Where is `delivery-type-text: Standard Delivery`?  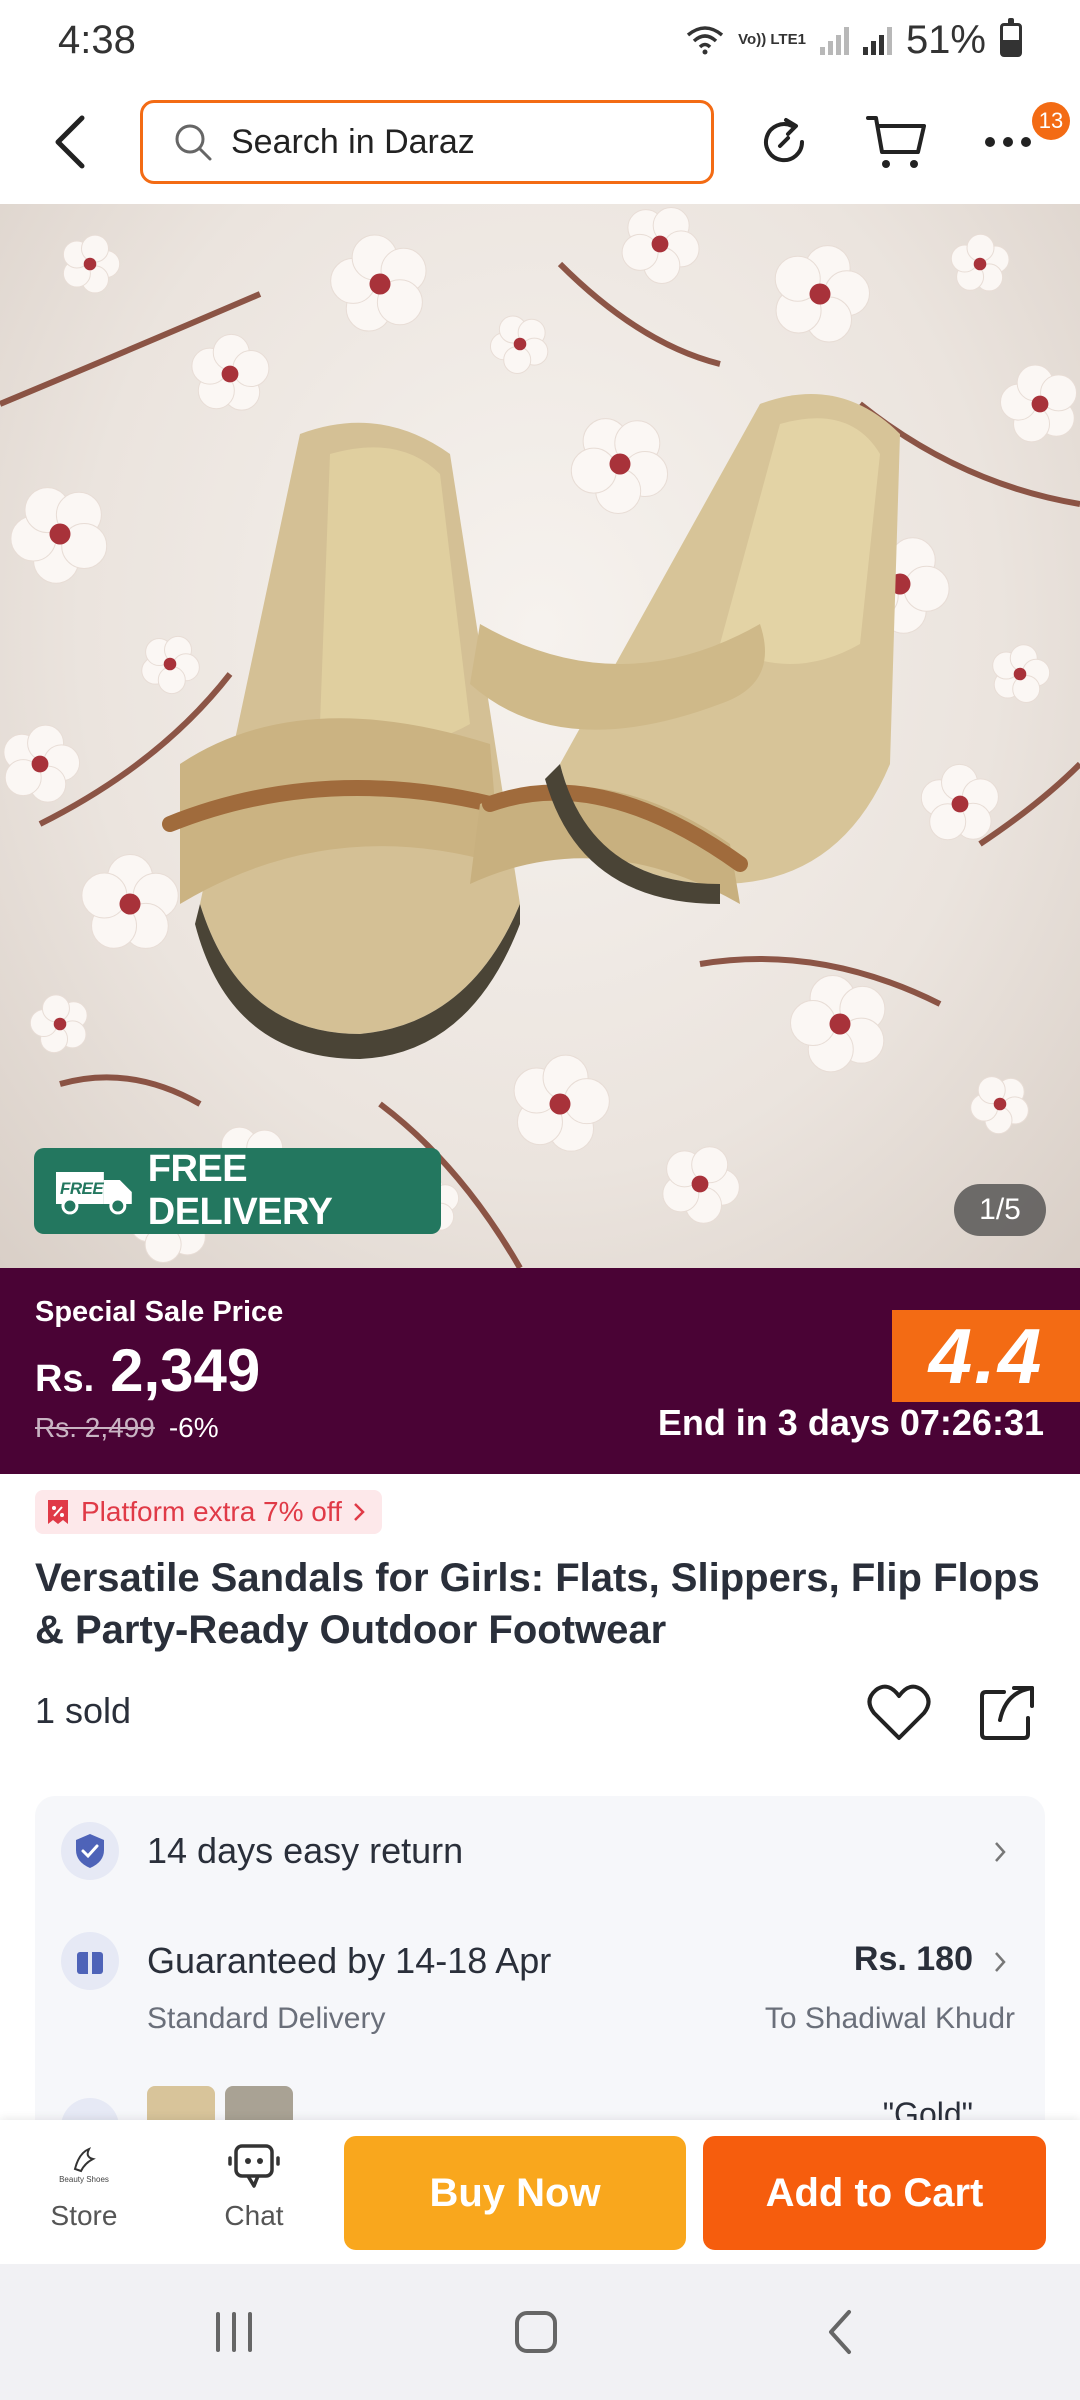
delivery-type-text: Standard Delivery is located at coordinates (266, 2018).